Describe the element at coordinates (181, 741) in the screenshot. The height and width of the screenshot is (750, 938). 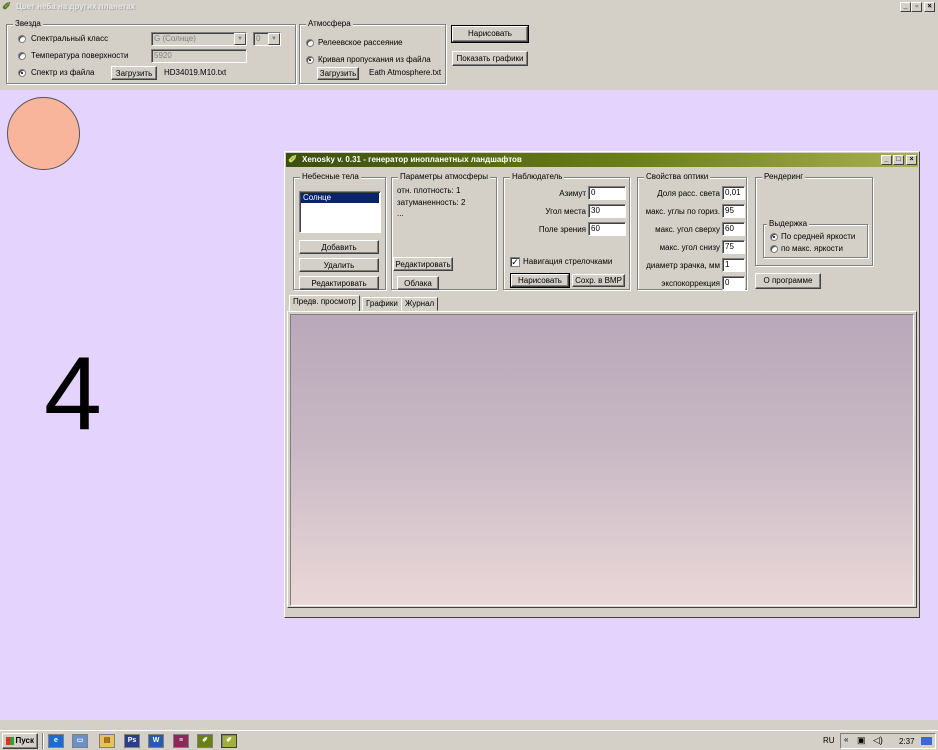
I see `winrar-icon: ≡` at that location.